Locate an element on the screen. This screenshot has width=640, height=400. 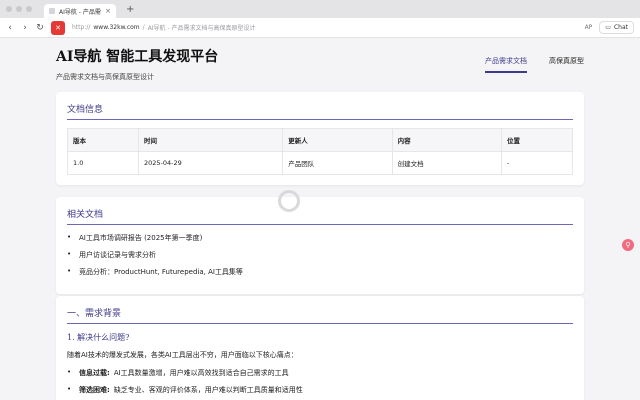
list-item: • 用户访谈记录与需求分析 is located at coordinates (320, 255).